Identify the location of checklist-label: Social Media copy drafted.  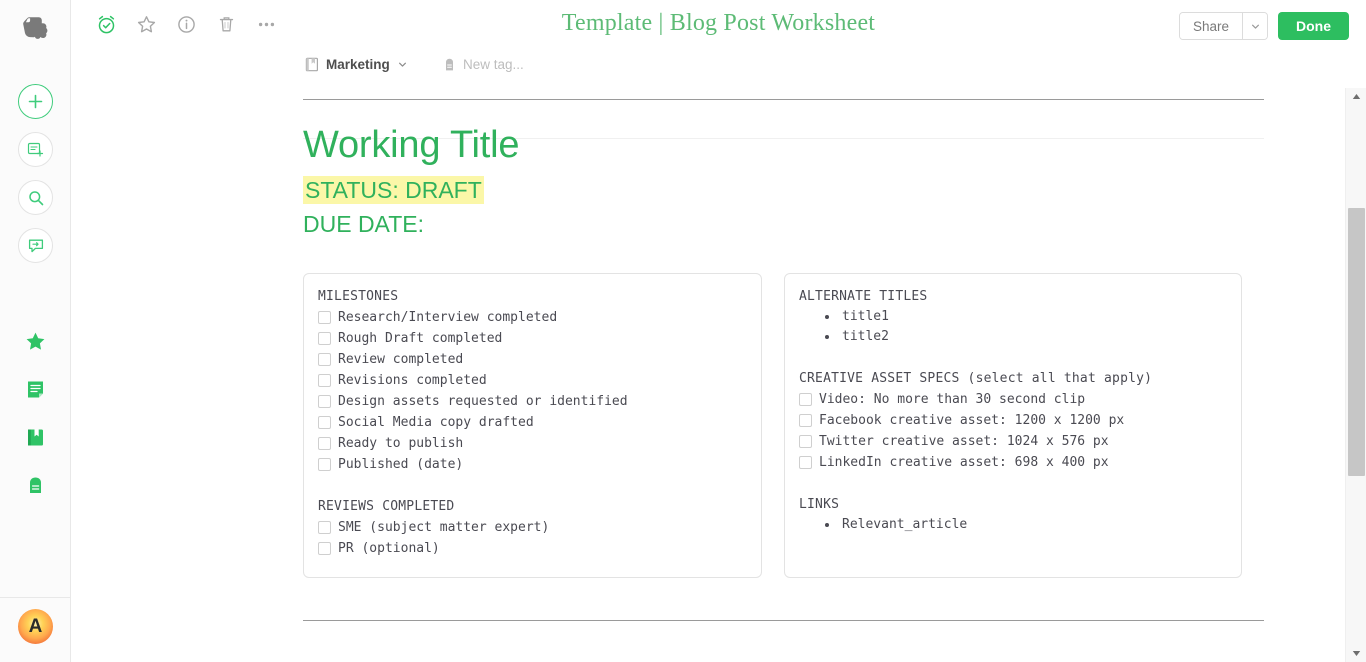
(436, 422).